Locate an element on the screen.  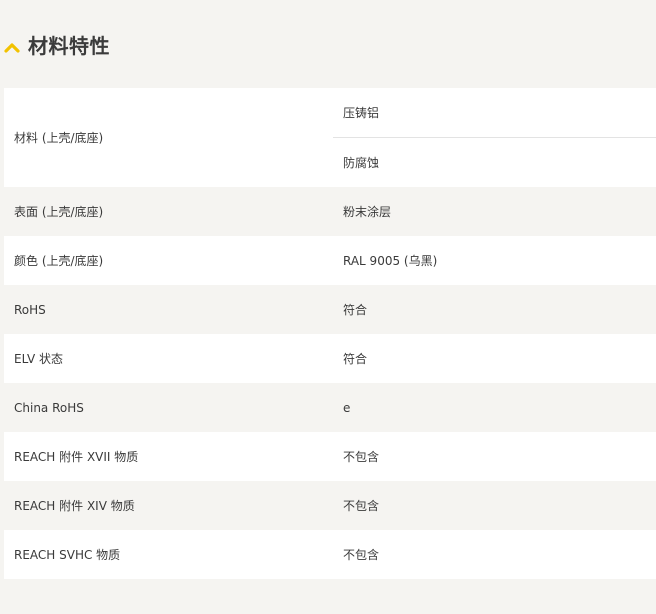
table-row-elv-status: ELV 状态 符合 is located at coordinates (330, 358).